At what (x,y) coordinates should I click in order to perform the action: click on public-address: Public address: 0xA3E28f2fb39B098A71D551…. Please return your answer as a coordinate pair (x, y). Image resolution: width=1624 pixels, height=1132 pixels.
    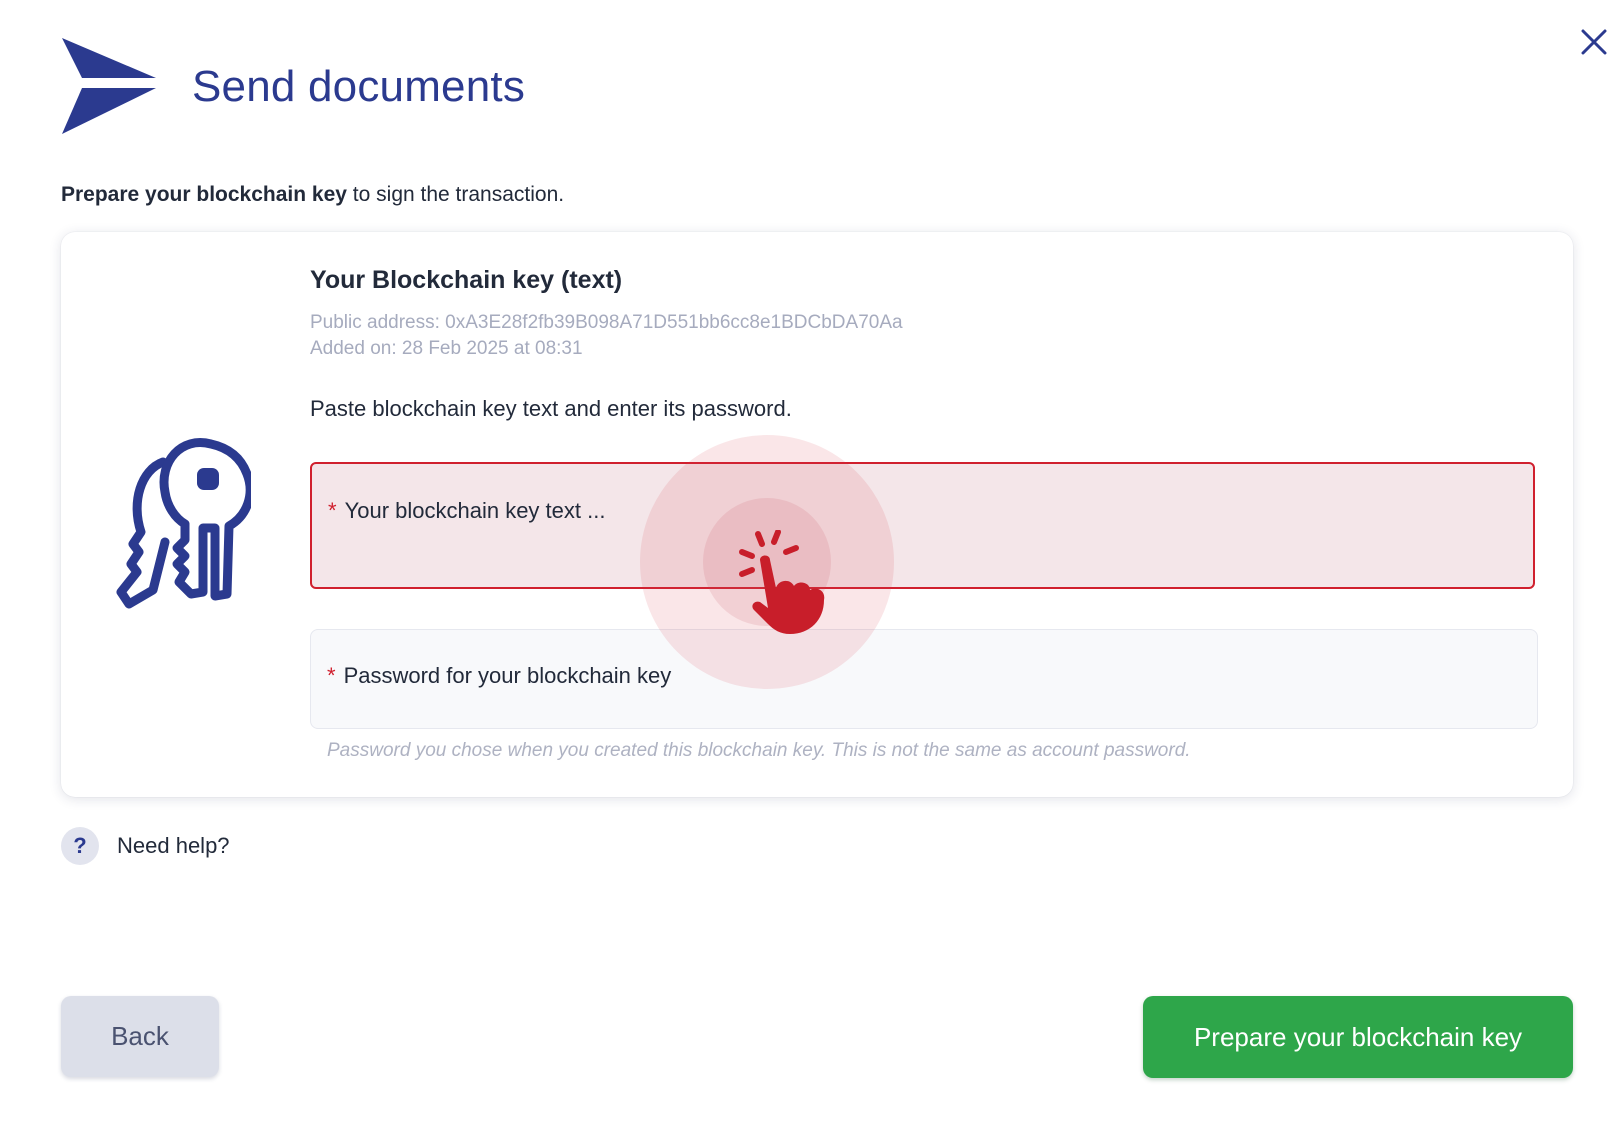
    Looking at the image, I should click on (606, 322).